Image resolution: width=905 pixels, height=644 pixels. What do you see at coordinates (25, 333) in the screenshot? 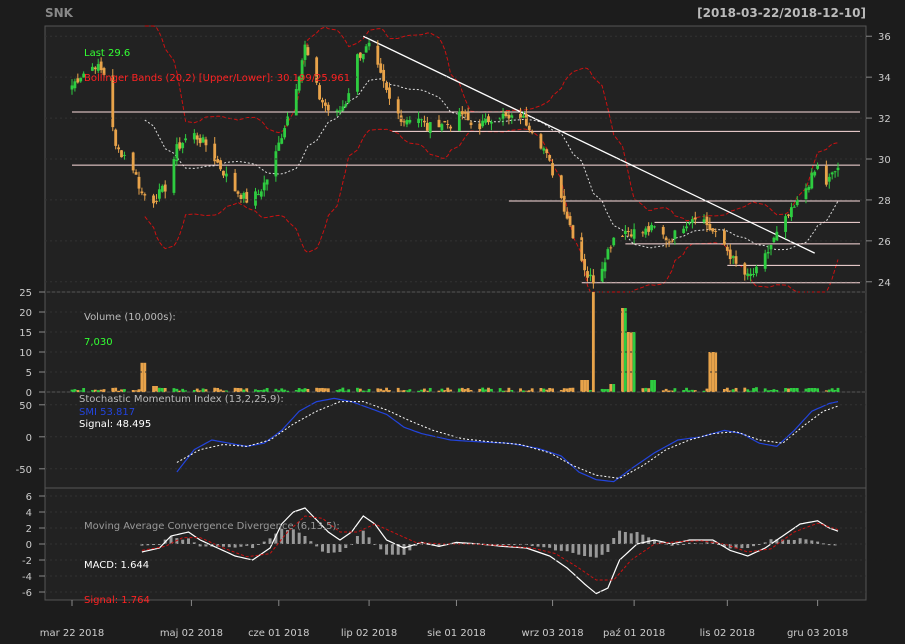
I see `volume-y-tick-label: 15` at bounding box center [25, 333].